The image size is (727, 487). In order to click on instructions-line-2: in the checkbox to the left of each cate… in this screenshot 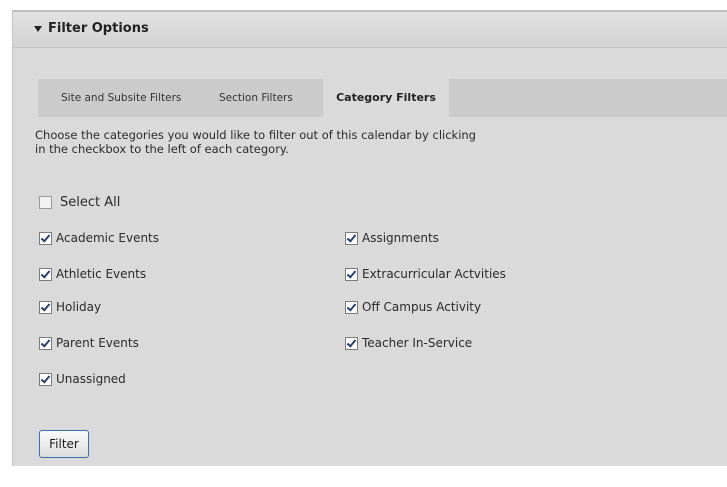, I will do `click(162, 149)`.